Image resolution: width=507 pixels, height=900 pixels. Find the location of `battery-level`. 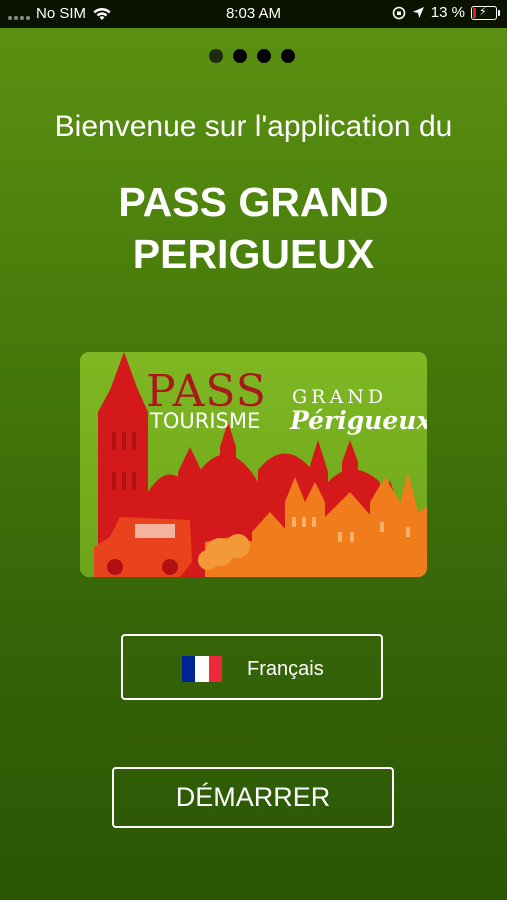

battery-level is located at coordinates (475, 12).